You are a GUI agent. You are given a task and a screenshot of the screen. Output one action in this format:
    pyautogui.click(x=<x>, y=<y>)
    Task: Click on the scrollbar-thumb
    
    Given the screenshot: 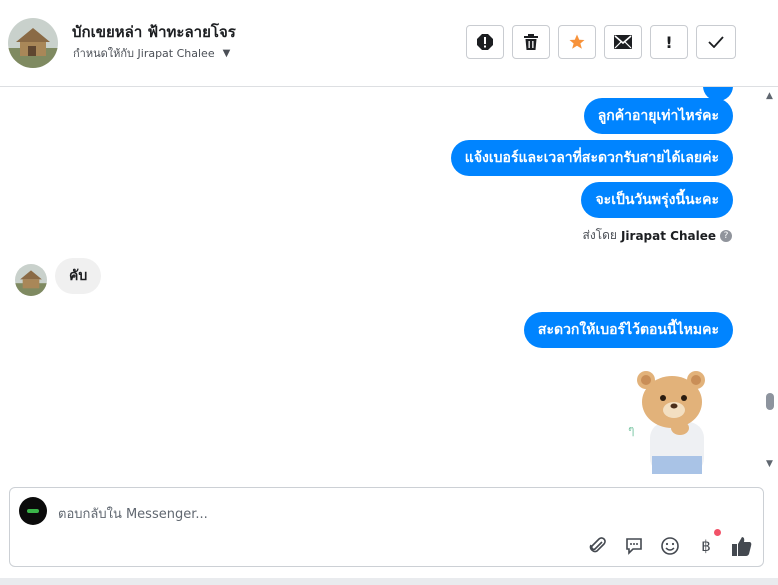 What is the action you would take?
    pyautogui.click(x=770, y=401)
    